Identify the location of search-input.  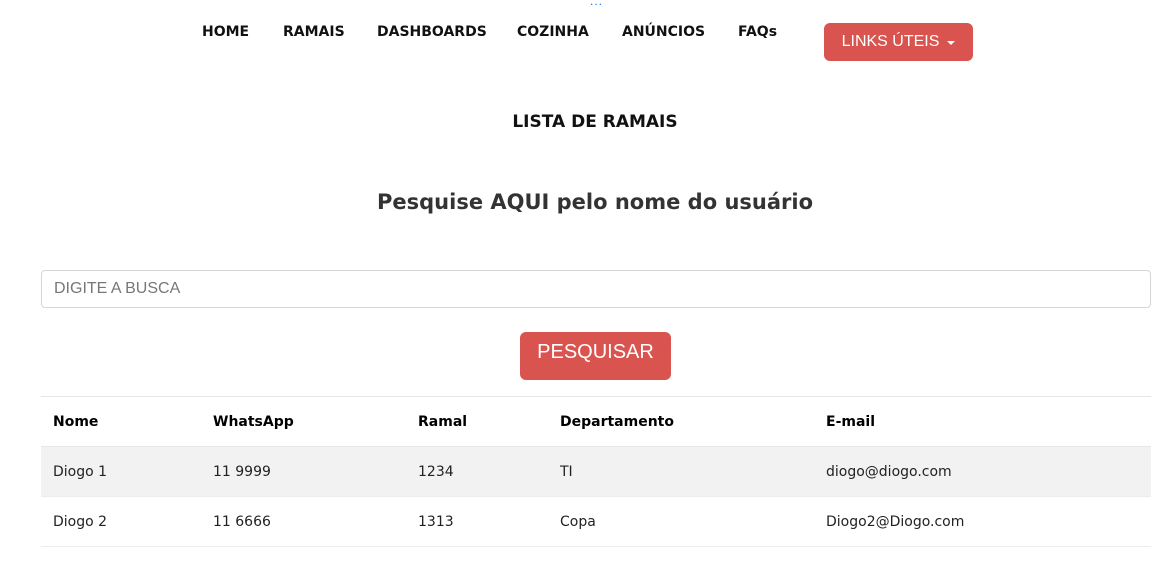
(596, 289).